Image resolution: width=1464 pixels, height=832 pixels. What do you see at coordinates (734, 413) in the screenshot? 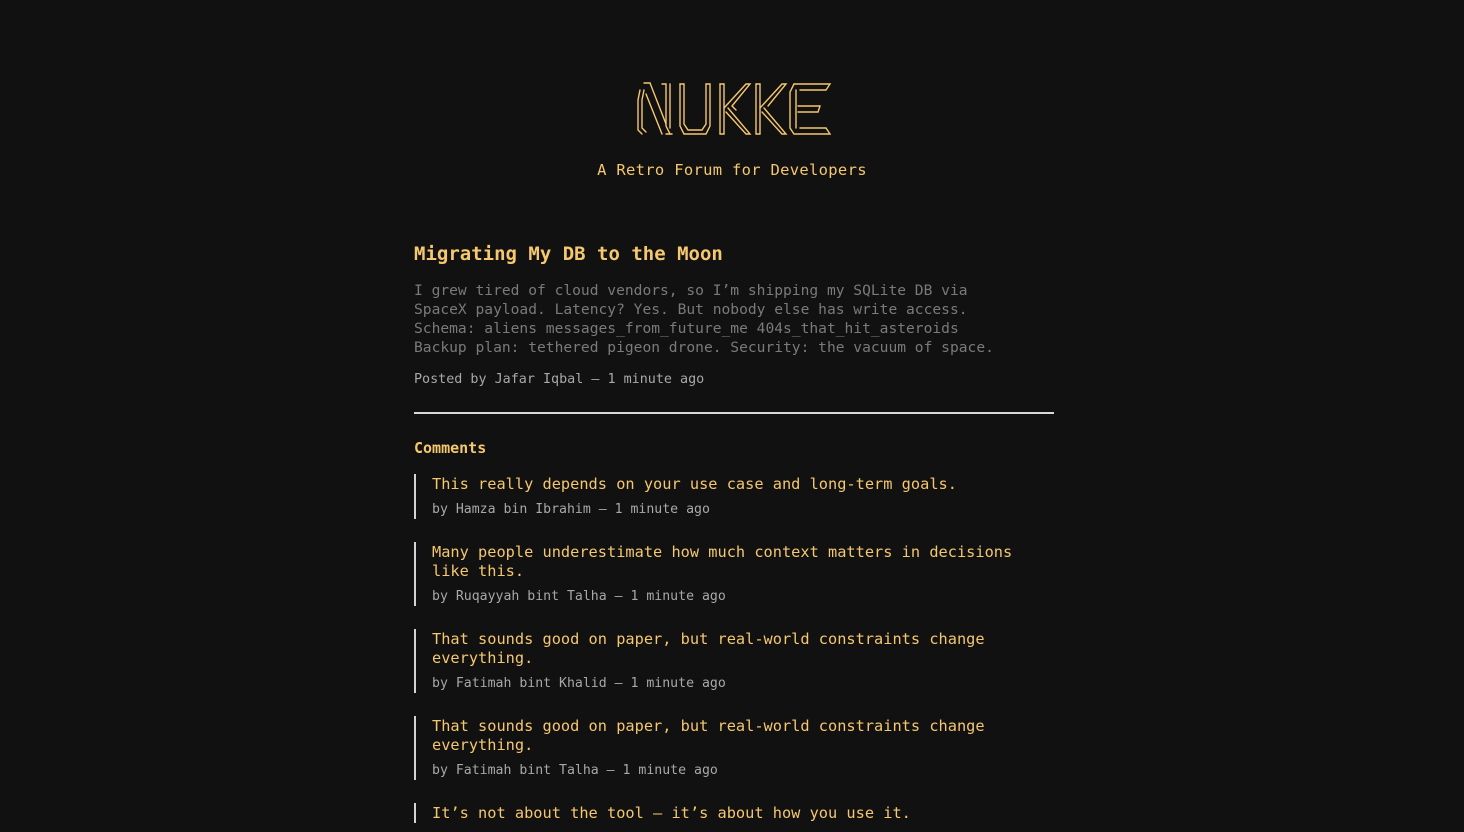
I see `section-divider` at bounding box center [734, 413].